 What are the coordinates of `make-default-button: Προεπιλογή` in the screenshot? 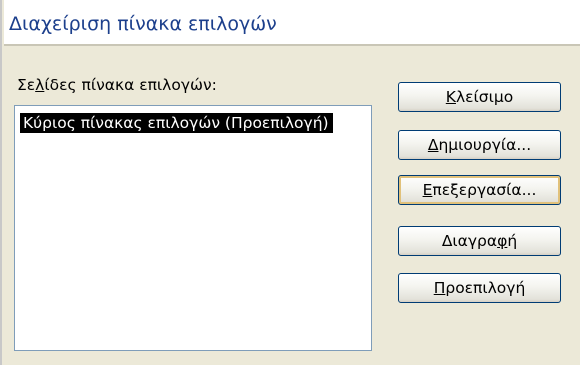 It's located at (479, 288).